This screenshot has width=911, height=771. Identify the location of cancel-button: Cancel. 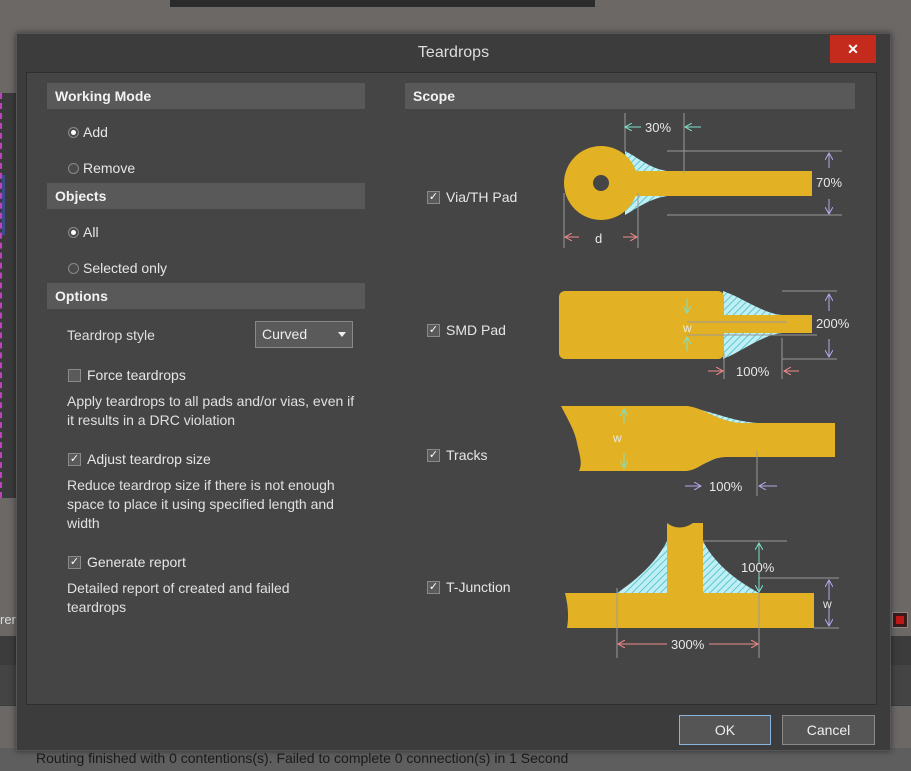
(828, 730).